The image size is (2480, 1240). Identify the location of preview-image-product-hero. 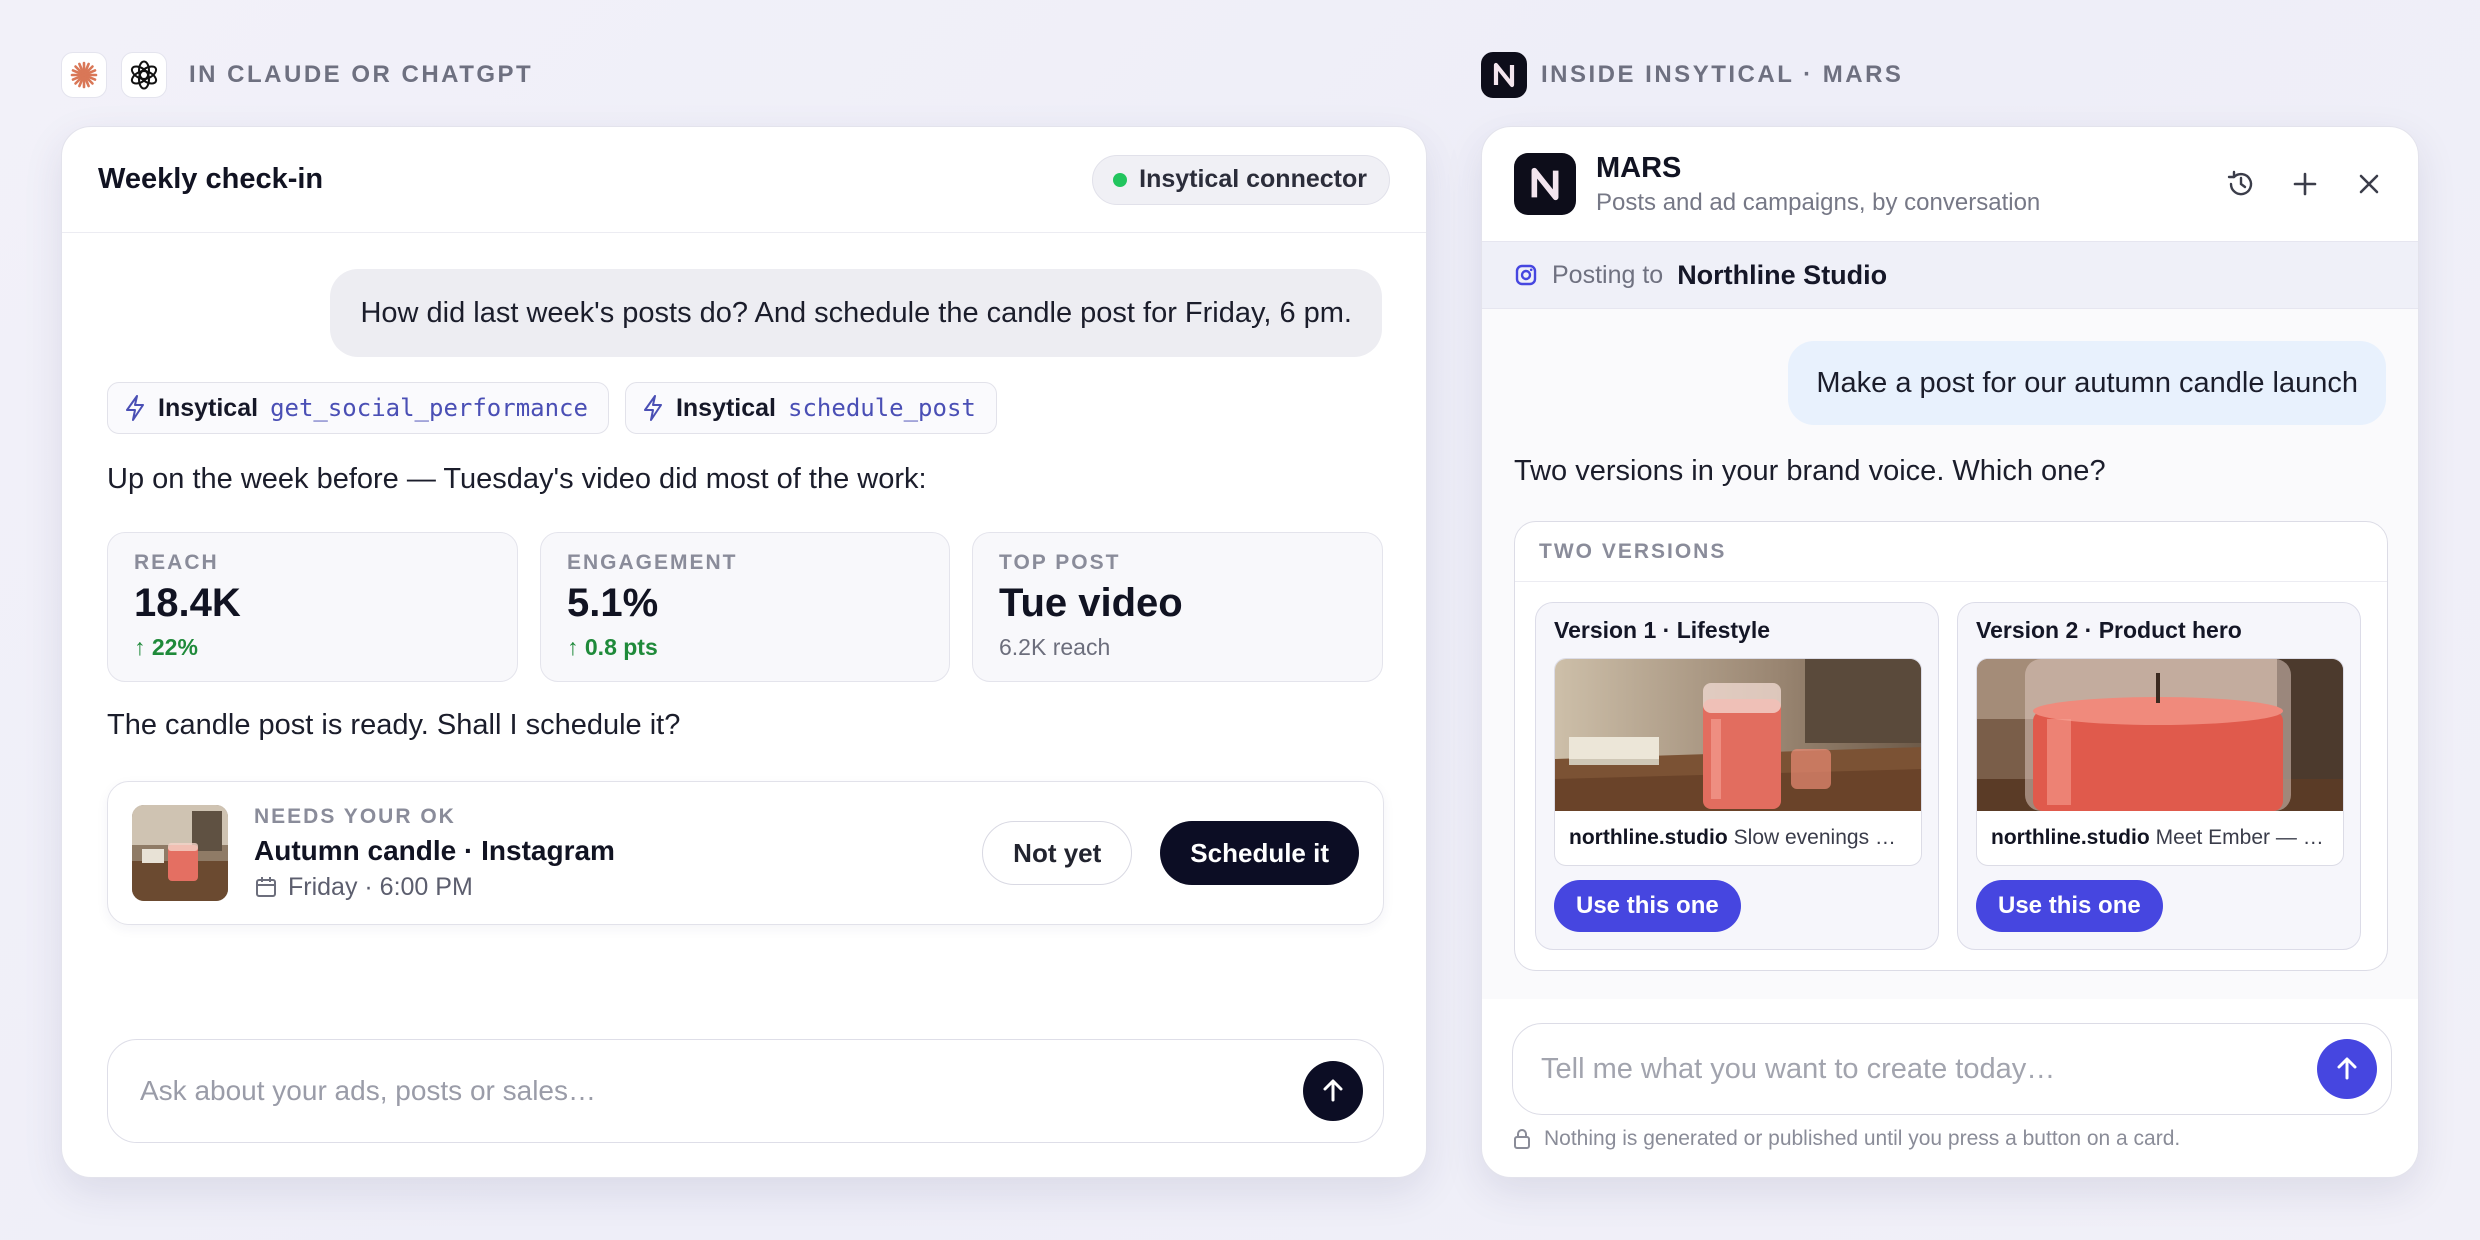
(2160, 735).